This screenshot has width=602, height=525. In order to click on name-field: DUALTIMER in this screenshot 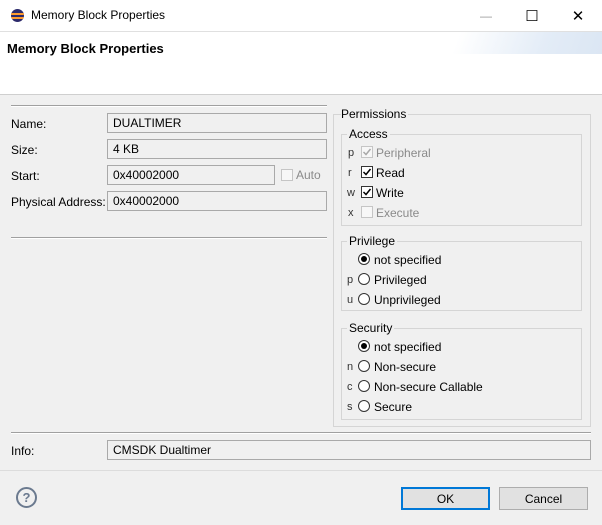, I will do `click(217, 123)`.